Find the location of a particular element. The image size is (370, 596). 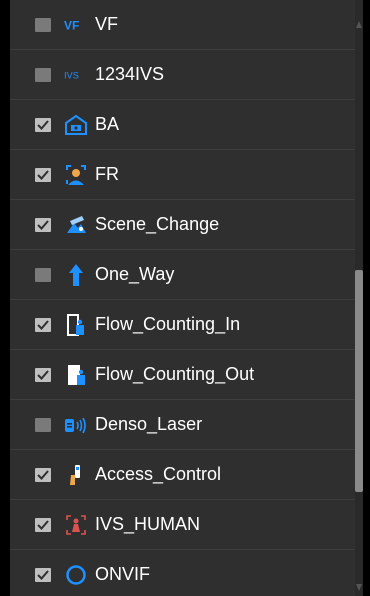

list-item-vf: VF VF is located at coordinates (182, 25).